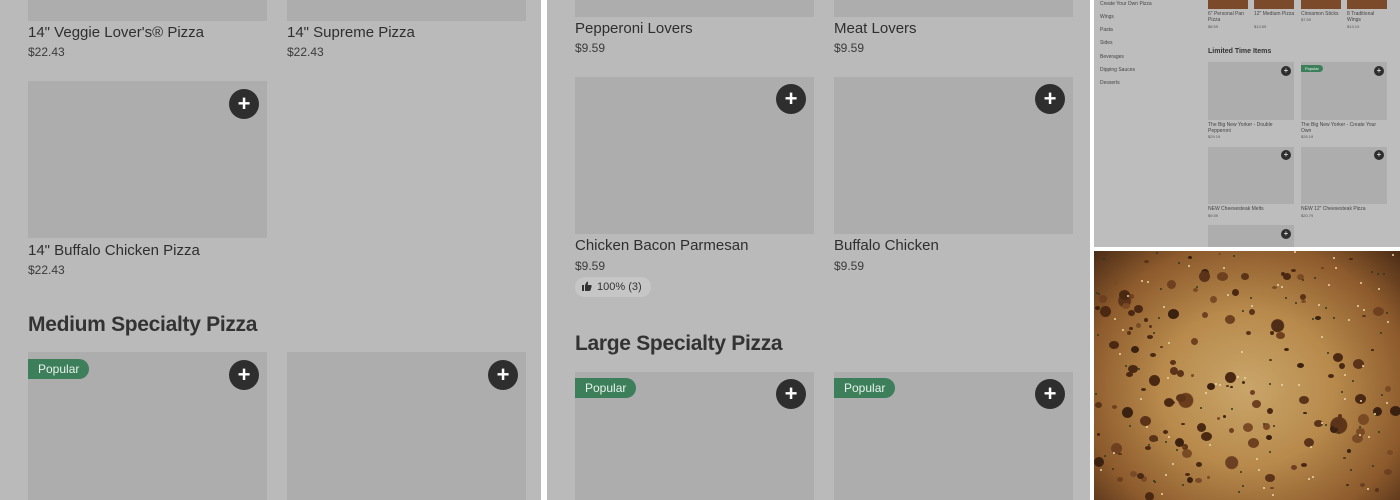  What do you see at coordinates (886, 245) in the screenshot?
I see `item-name: Buffalo Chicken` at bounding box center [886, 245].